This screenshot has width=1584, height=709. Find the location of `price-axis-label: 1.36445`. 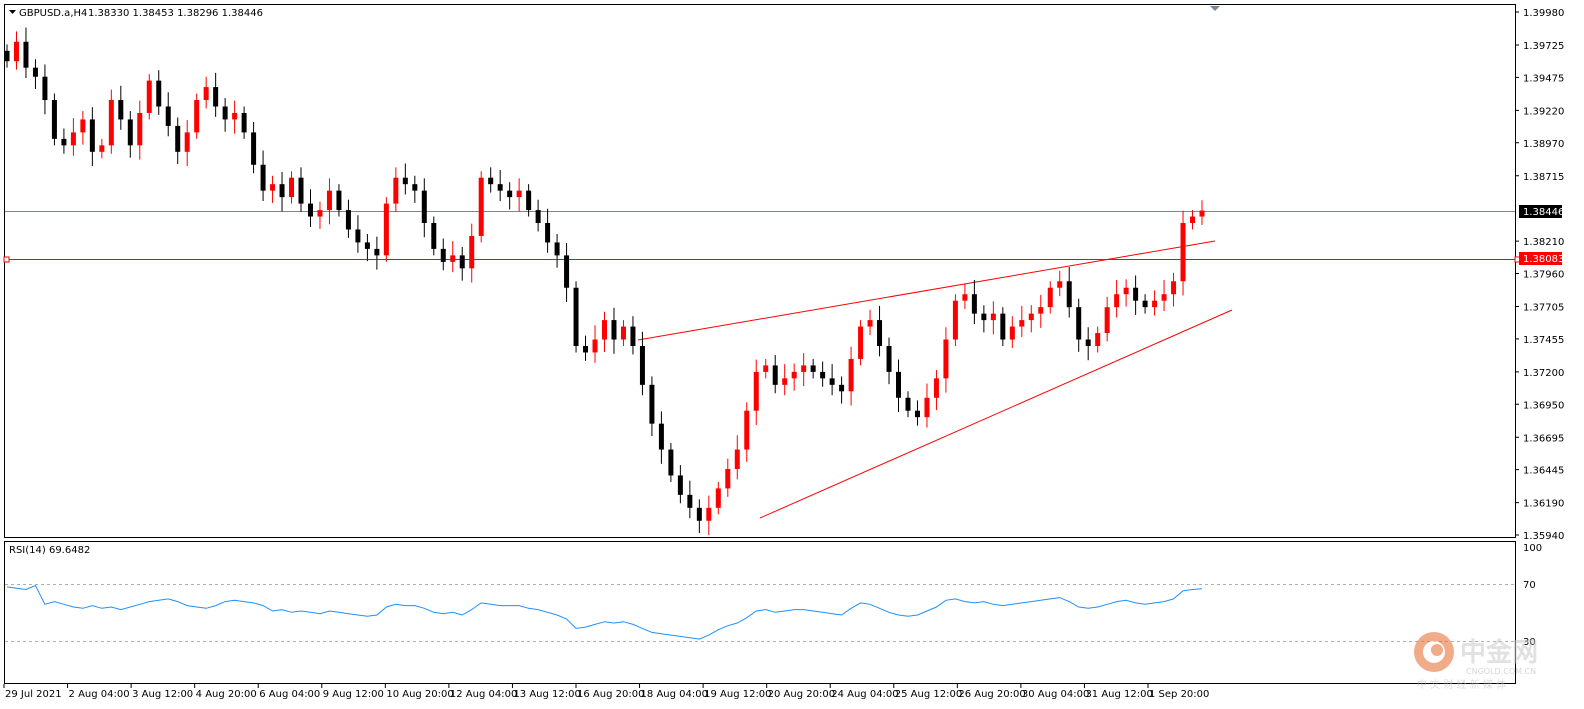

price-axis-label: 1.36445 is located at coordinates (1543, 471).